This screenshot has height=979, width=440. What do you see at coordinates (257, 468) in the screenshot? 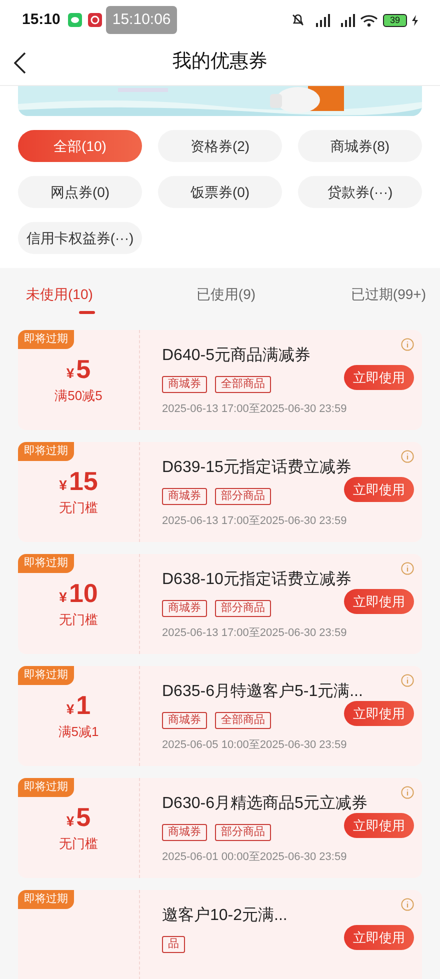
I see `coupon-title: D639-15元指定话费立减券` at bounding box center [257, 468].